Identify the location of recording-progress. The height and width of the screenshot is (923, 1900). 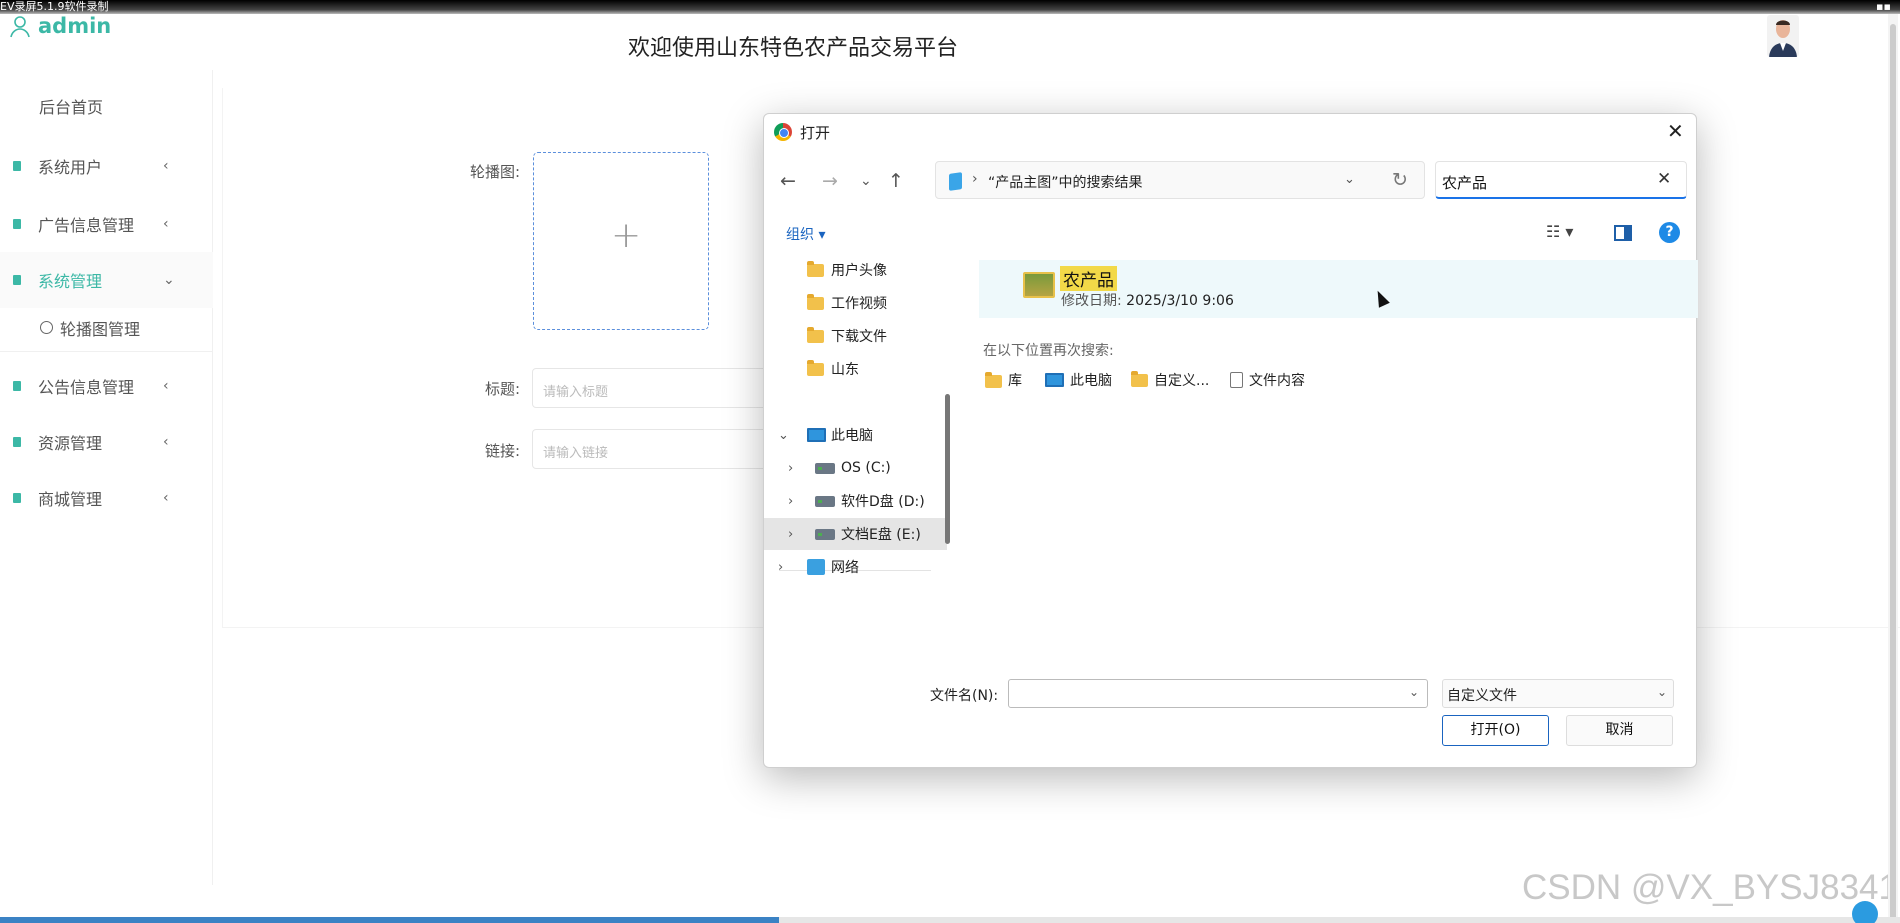
(950, 920).